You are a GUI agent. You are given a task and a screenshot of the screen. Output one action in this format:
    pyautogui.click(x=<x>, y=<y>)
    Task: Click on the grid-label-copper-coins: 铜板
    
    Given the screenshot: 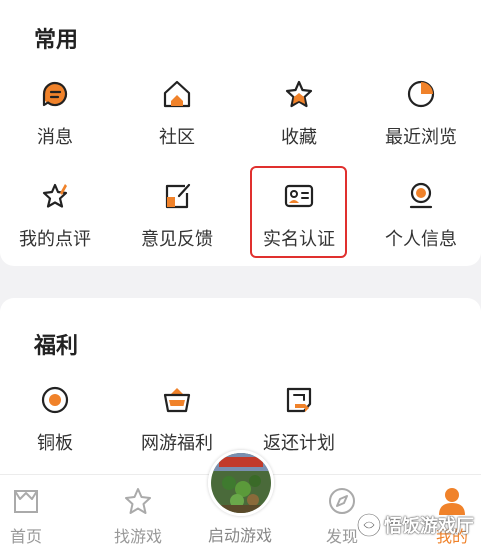 What is the action you would take?
    pyautogui.click(x=55, y=443)
    